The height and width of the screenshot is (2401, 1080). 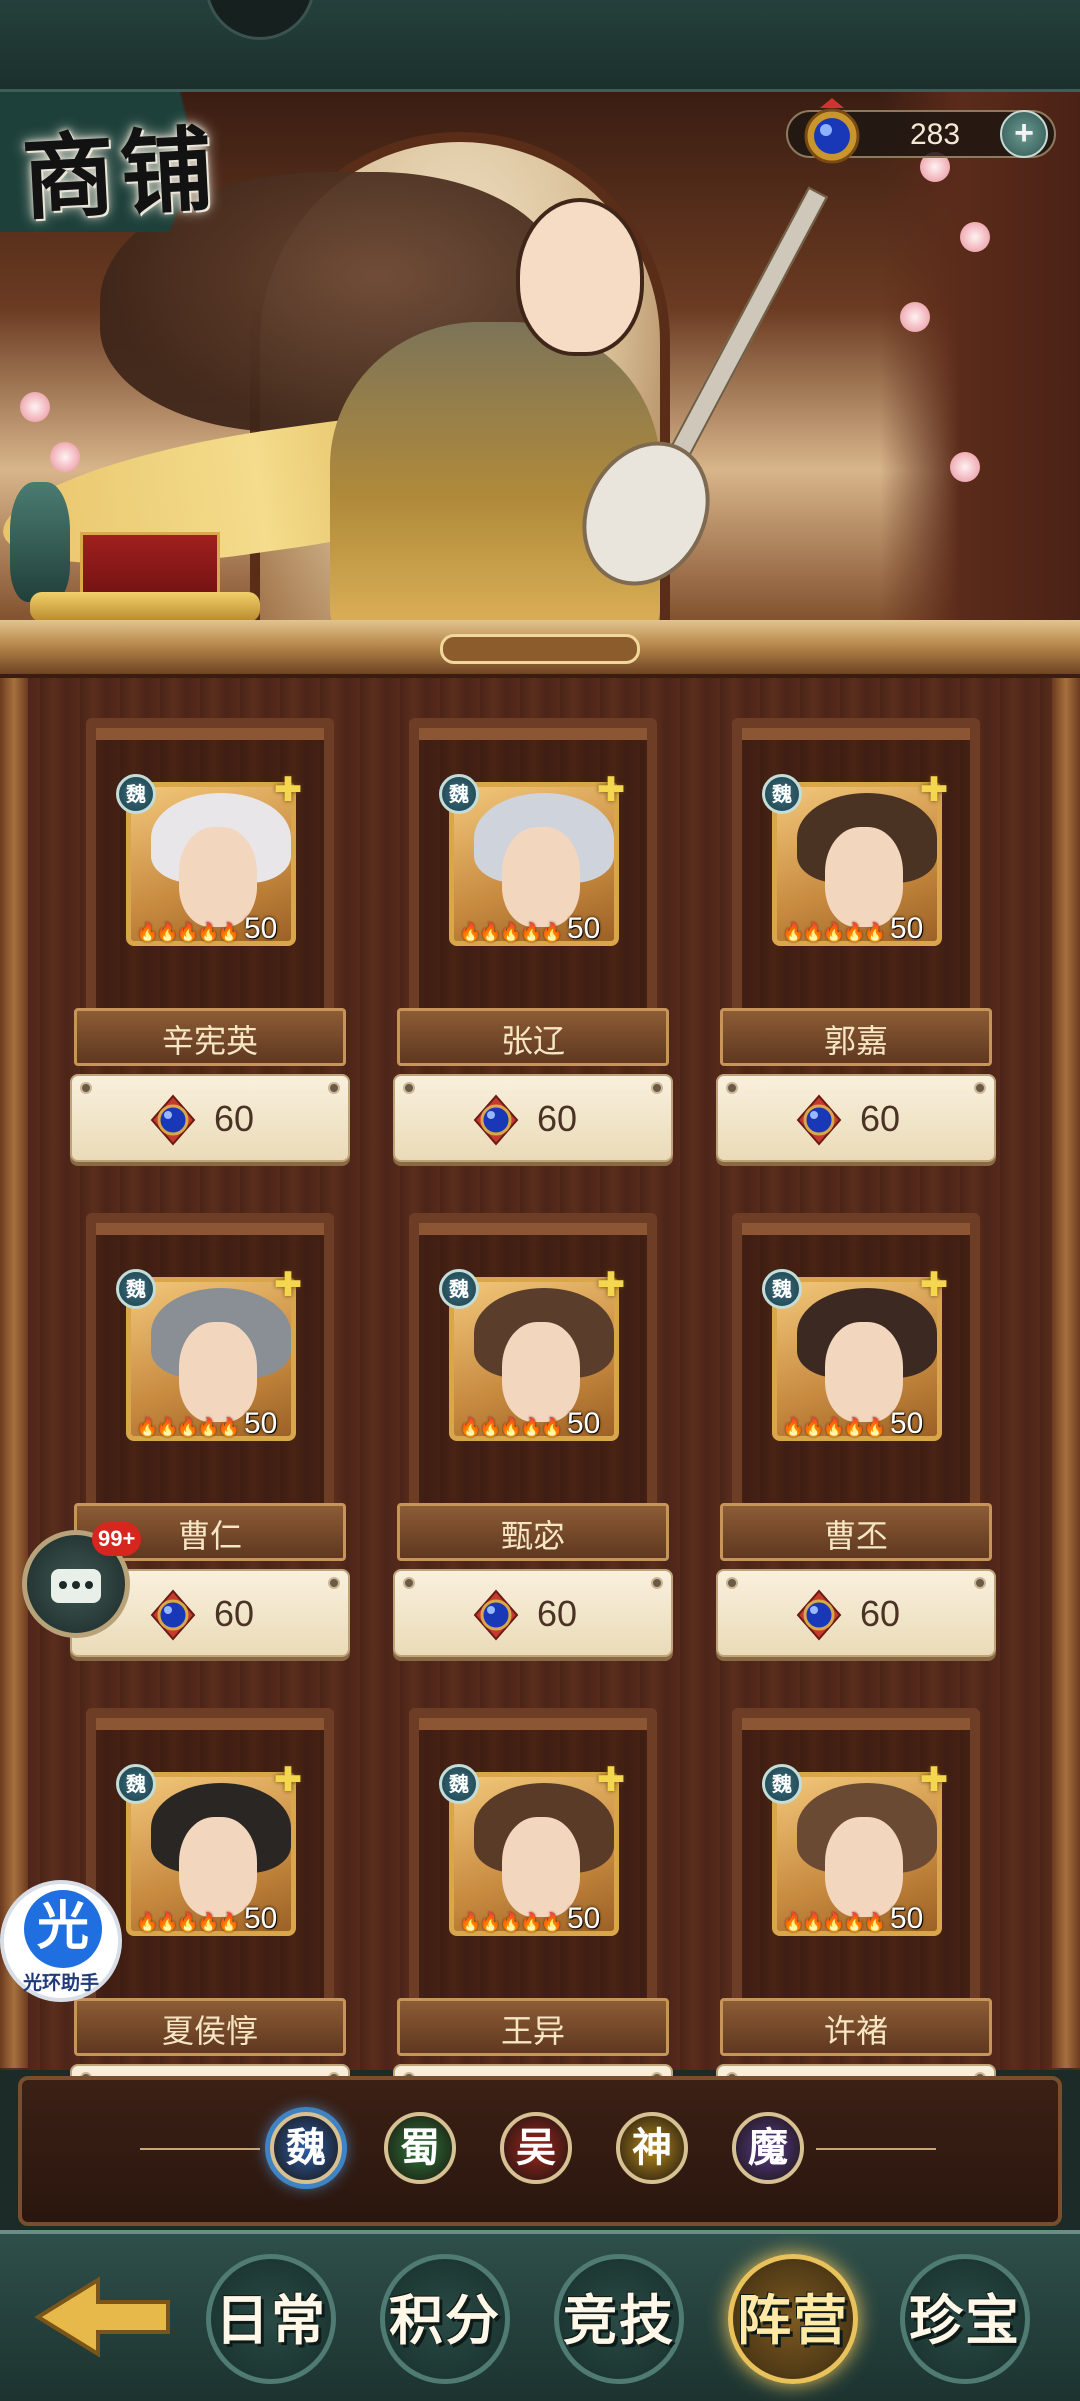 What do you see at coordinates (1066, 1373) in the screenshot?
I see `board-right-post` at bounding box center [1066, 1373].